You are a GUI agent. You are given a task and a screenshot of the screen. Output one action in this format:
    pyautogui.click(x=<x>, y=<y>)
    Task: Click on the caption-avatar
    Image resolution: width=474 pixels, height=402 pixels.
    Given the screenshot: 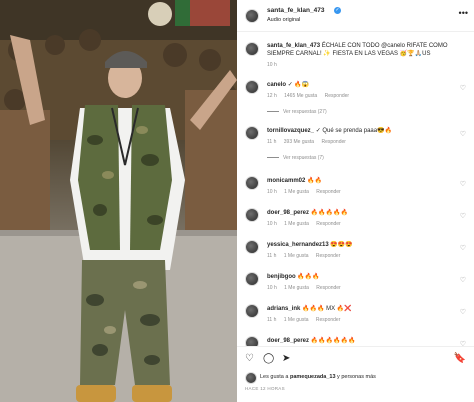 What is the action you would take?
    pyautogui.click(x=252, y=49)
    